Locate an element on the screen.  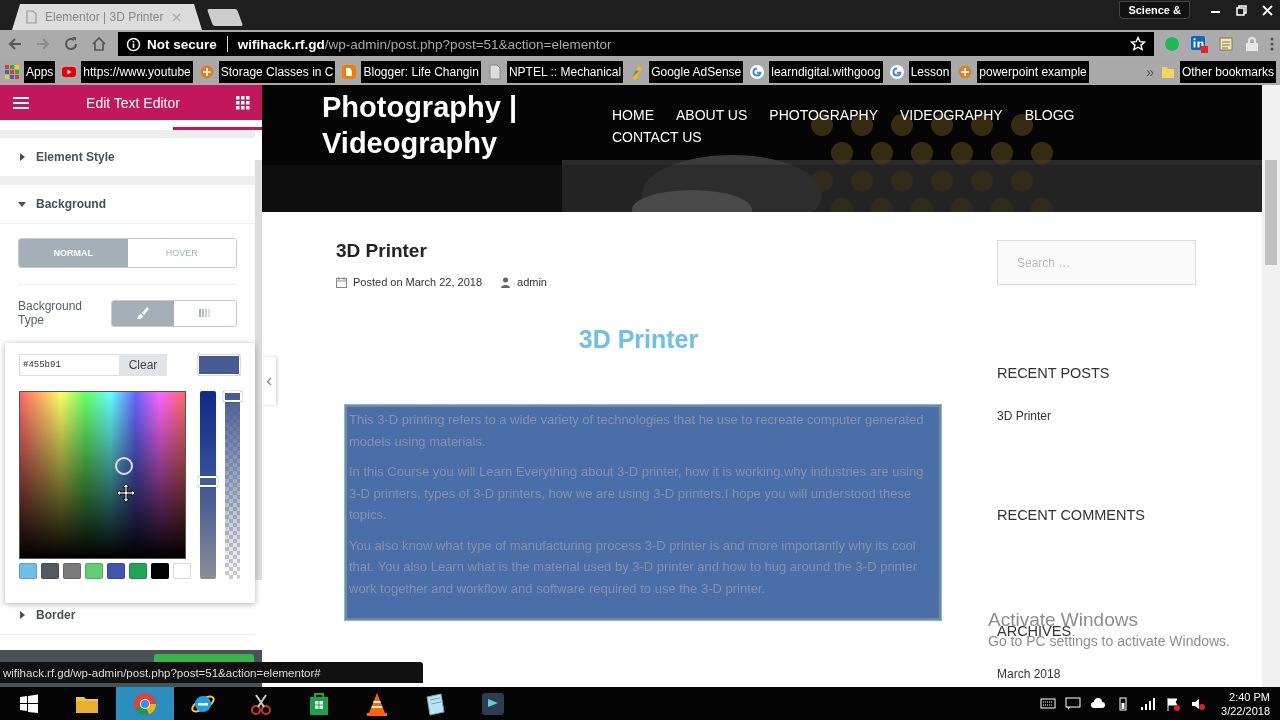
gradient-icon is located at coordinates (205, 313).